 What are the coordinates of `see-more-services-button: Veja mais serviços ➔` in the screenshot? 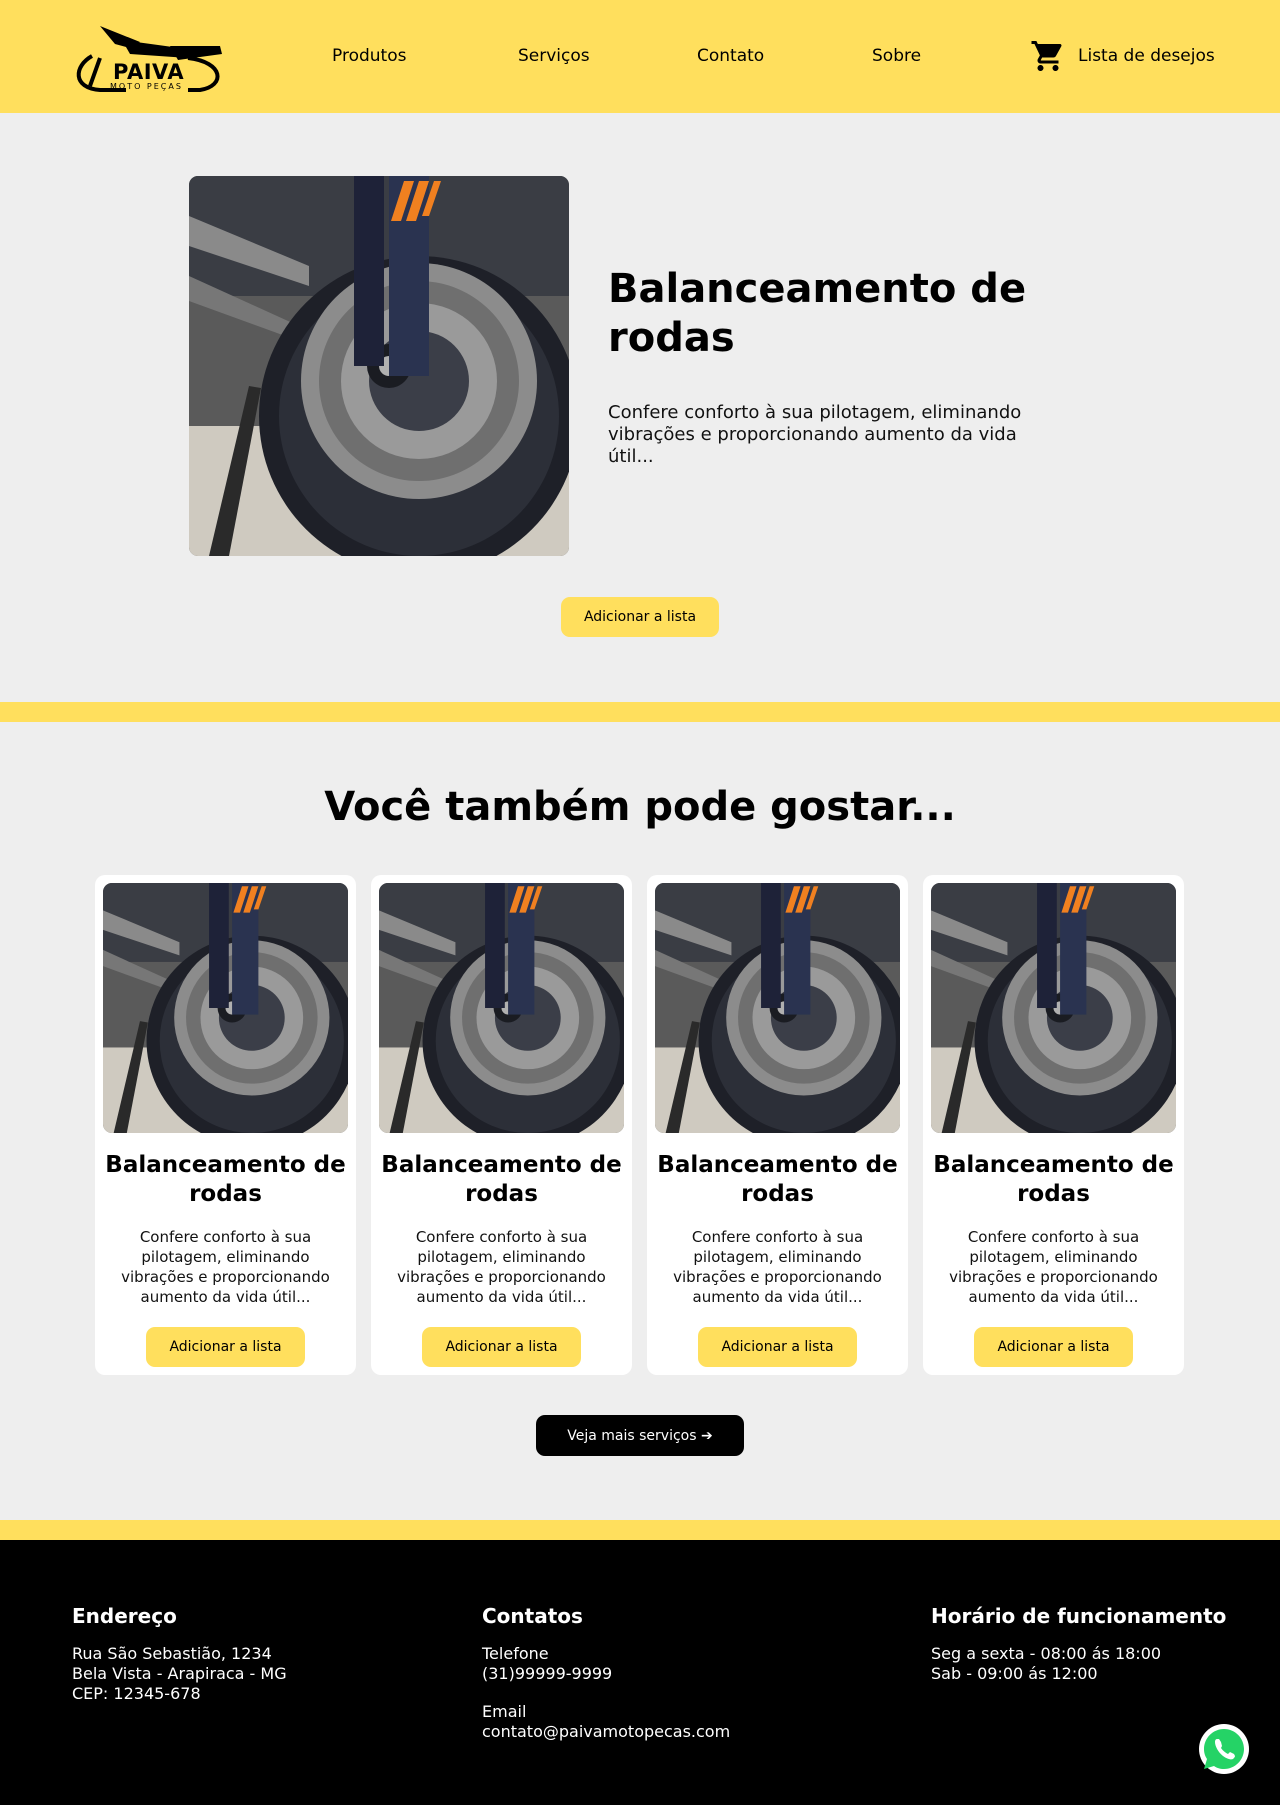 It's located at (640, 1435).